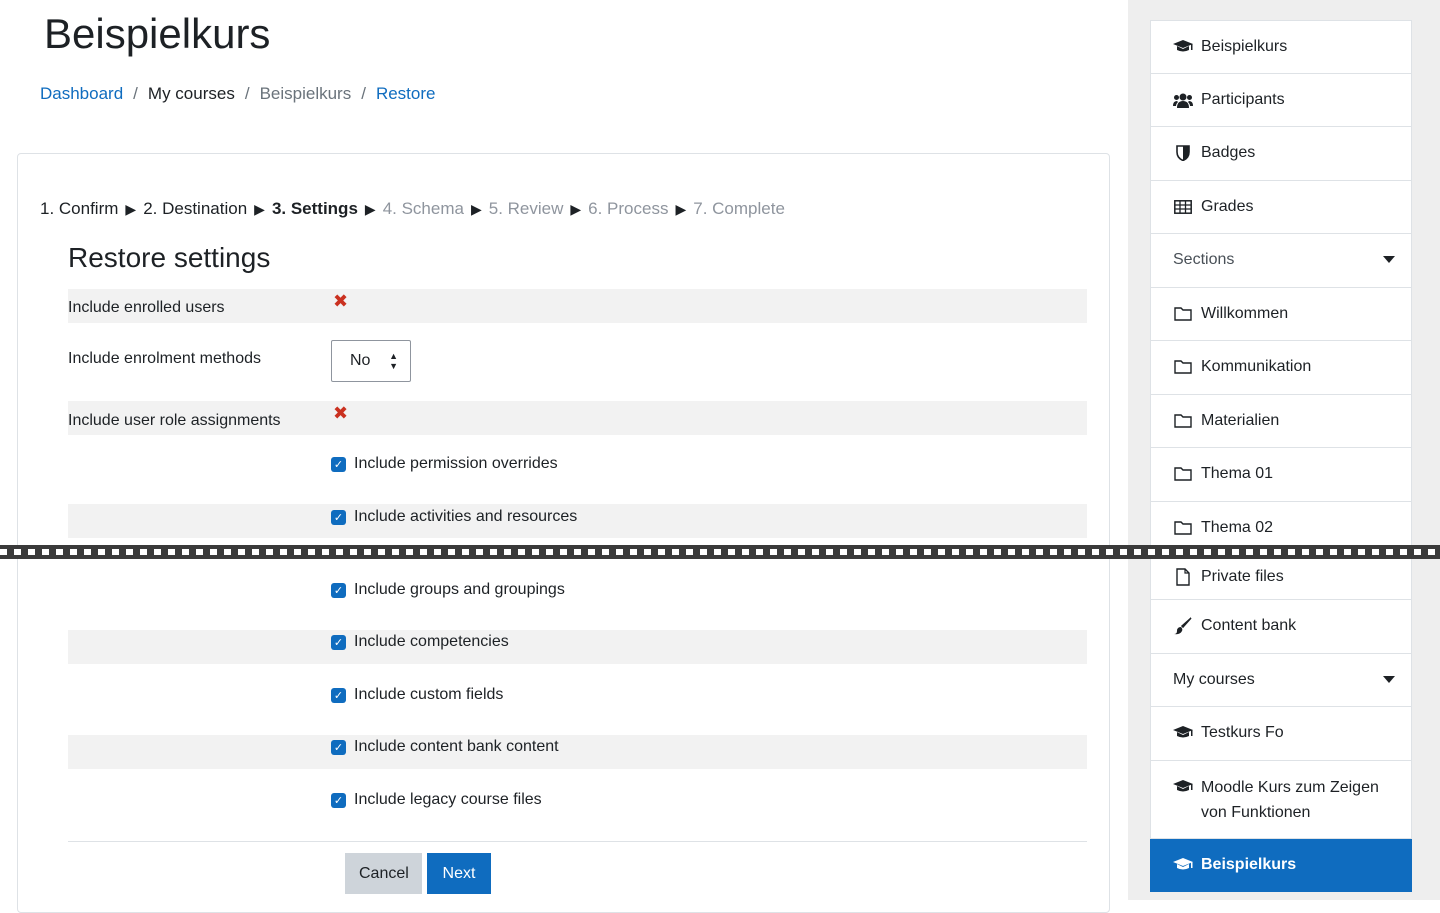  Describe the element at coordinates (448, 799) in the screenshot. I see `legacy-files-label: Include legacy course files` at that location.